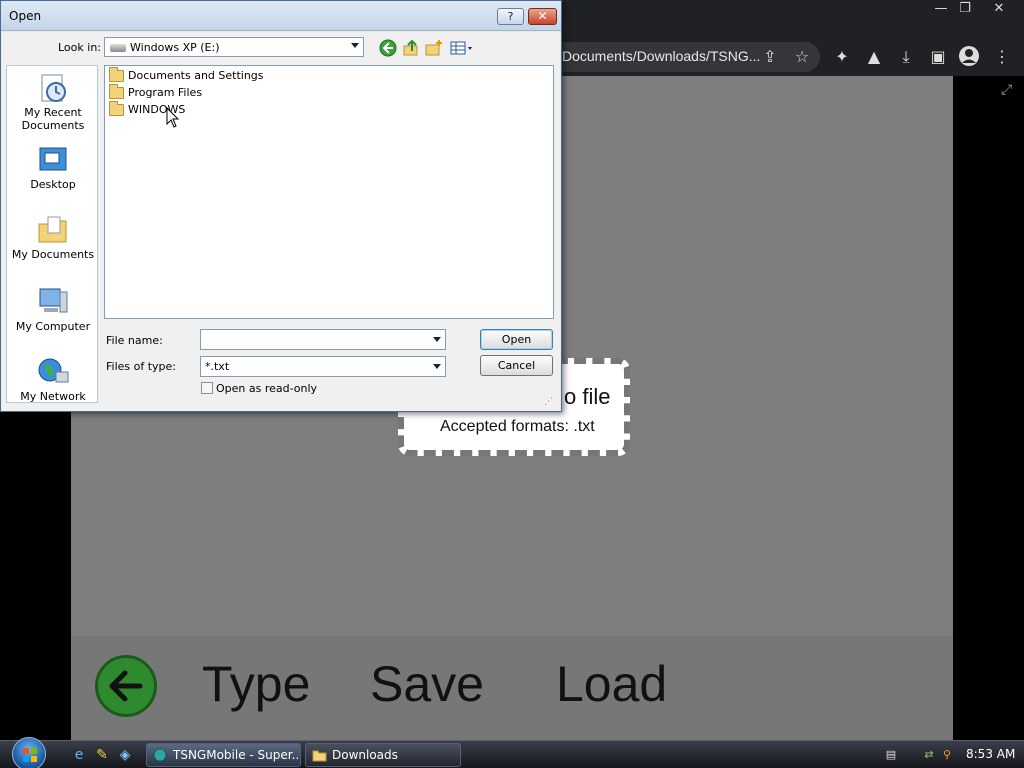 The image size is (1024, 768). Describe the element at coordinates (53, 88) in the screenshot. I see `recent-documents-icon` at that location.